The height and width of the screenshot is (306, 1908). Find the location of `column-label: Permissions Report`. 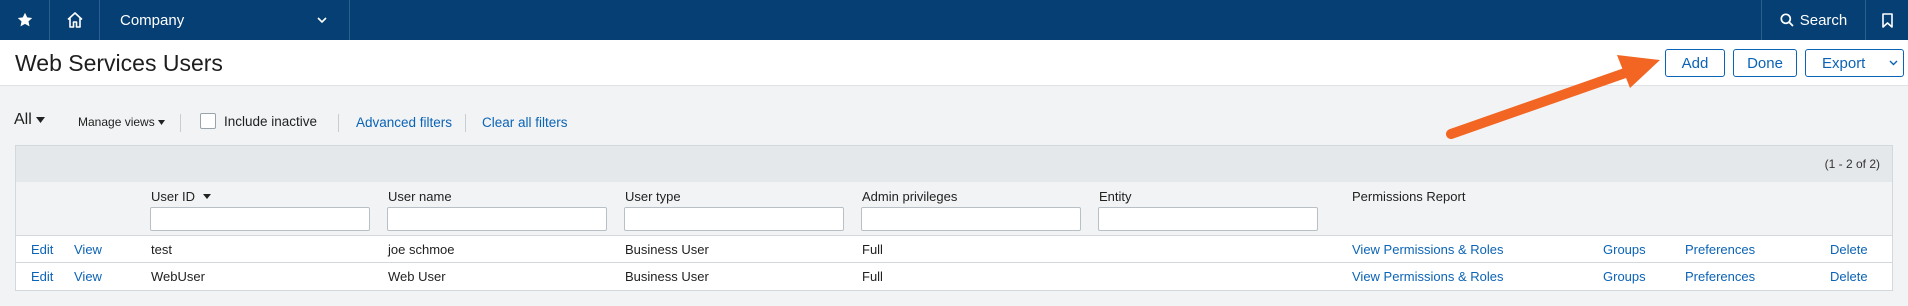

column-label: Permissions Report is located at coordinates (1409, 196).